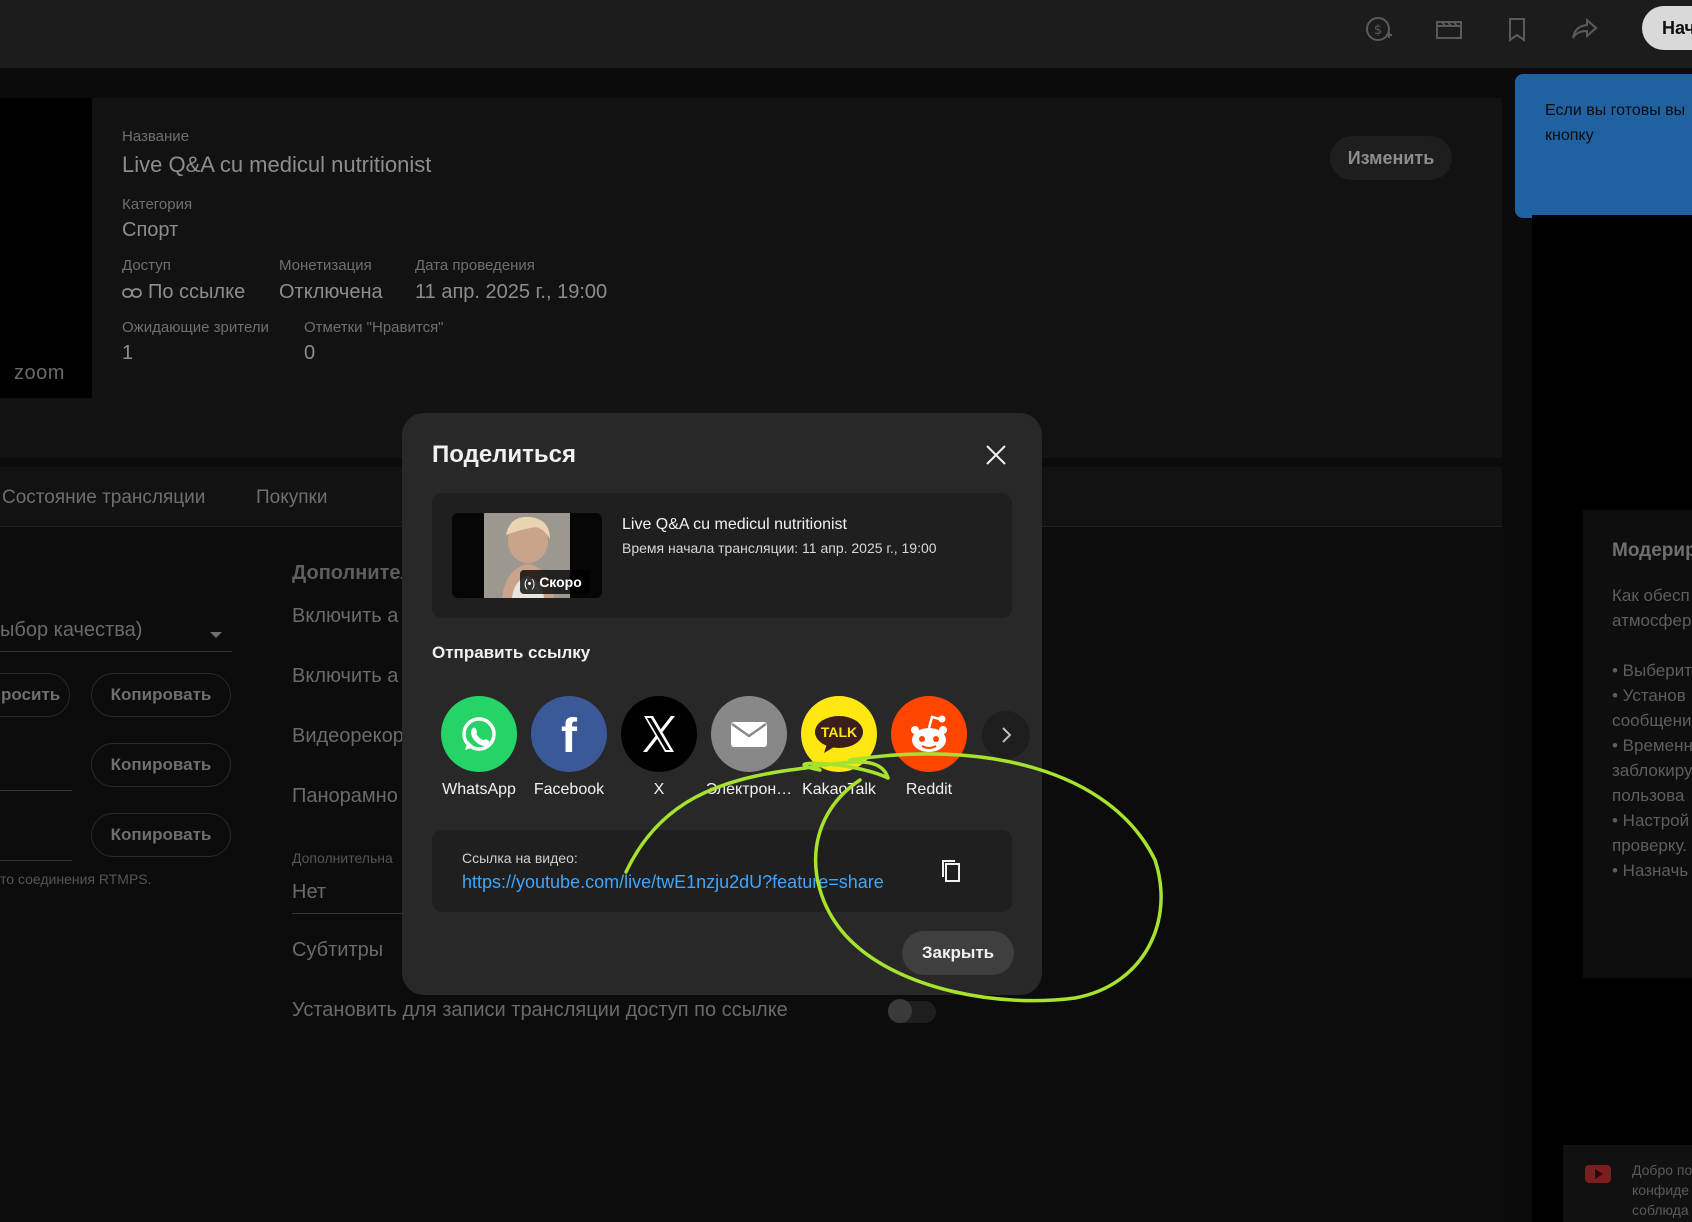 The height and width of the screenshot is (1222, 1692). I want to click on live-broadcast-icon: (•), so click(530, 584).